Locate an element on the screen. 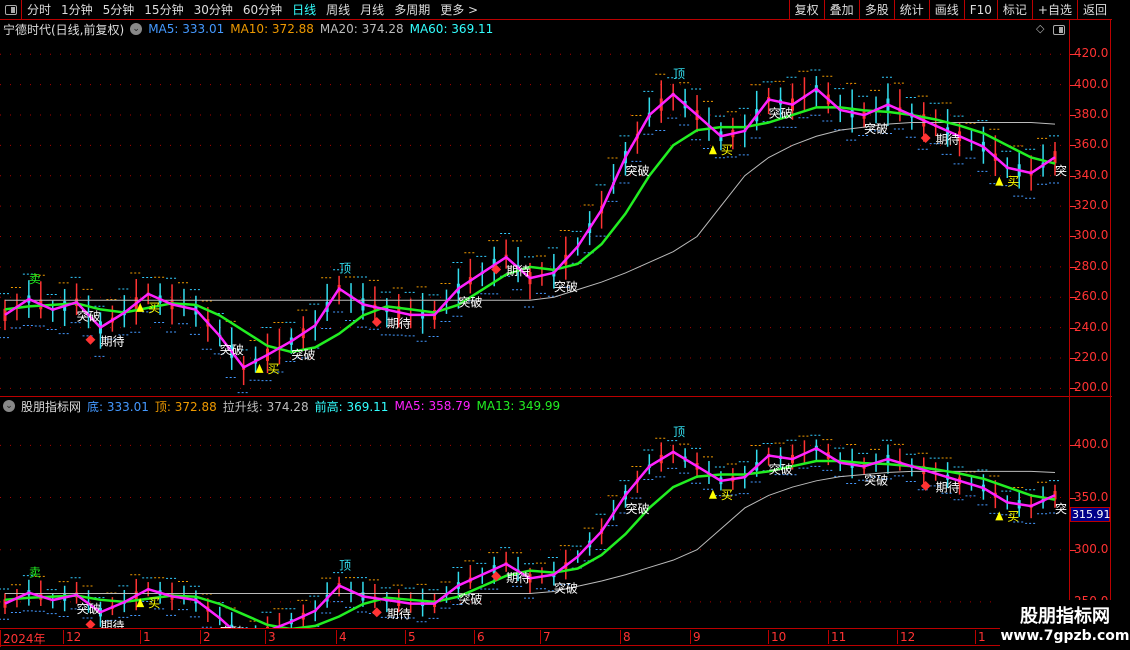  y-tick-label: 360.0 is located at coordinates (1091, 144).